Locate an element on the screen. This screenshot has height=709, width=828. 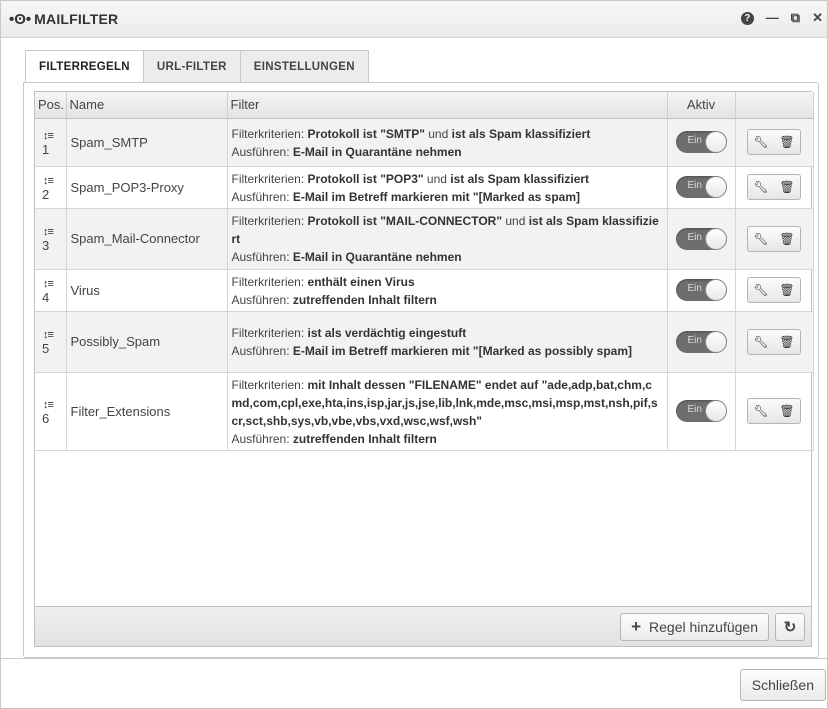
tab-einstellungen: EINSTELLUNGEN is located at coordinates (304, 66).